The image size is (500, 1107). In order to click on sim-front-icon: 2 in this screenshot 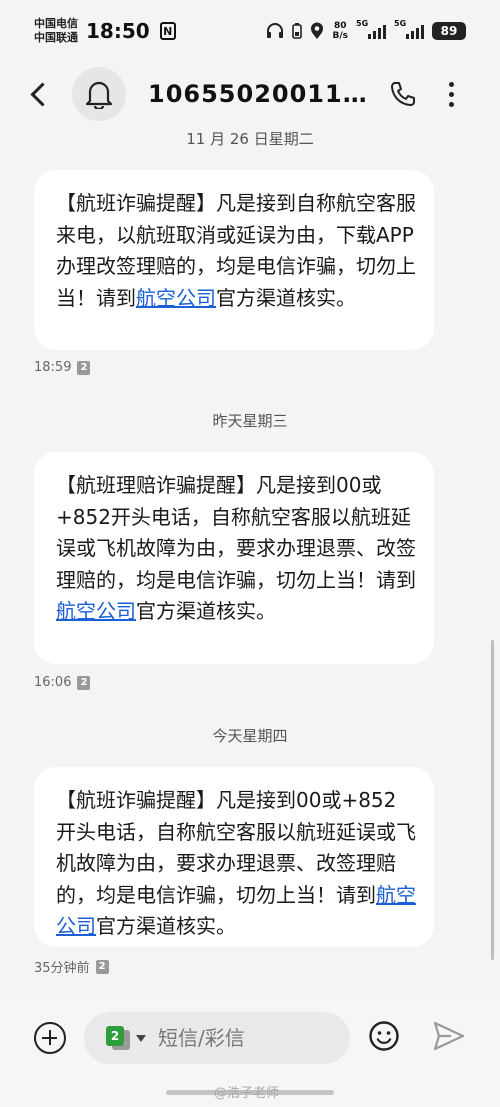, I will do `click(115, 1036)`.